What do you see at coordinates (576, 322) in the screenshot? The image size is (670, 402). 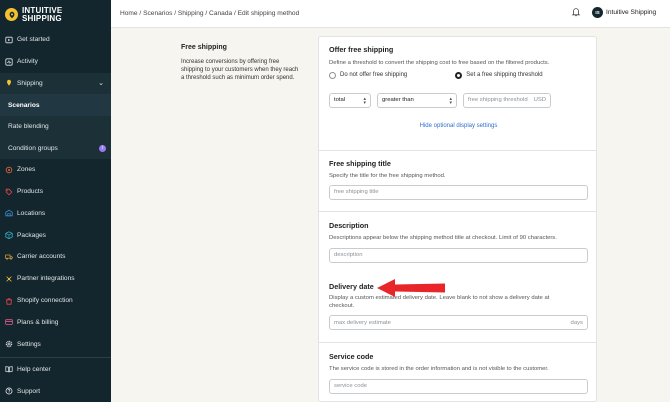 I see `days-suffix: days` at bounding box center [576, 322].